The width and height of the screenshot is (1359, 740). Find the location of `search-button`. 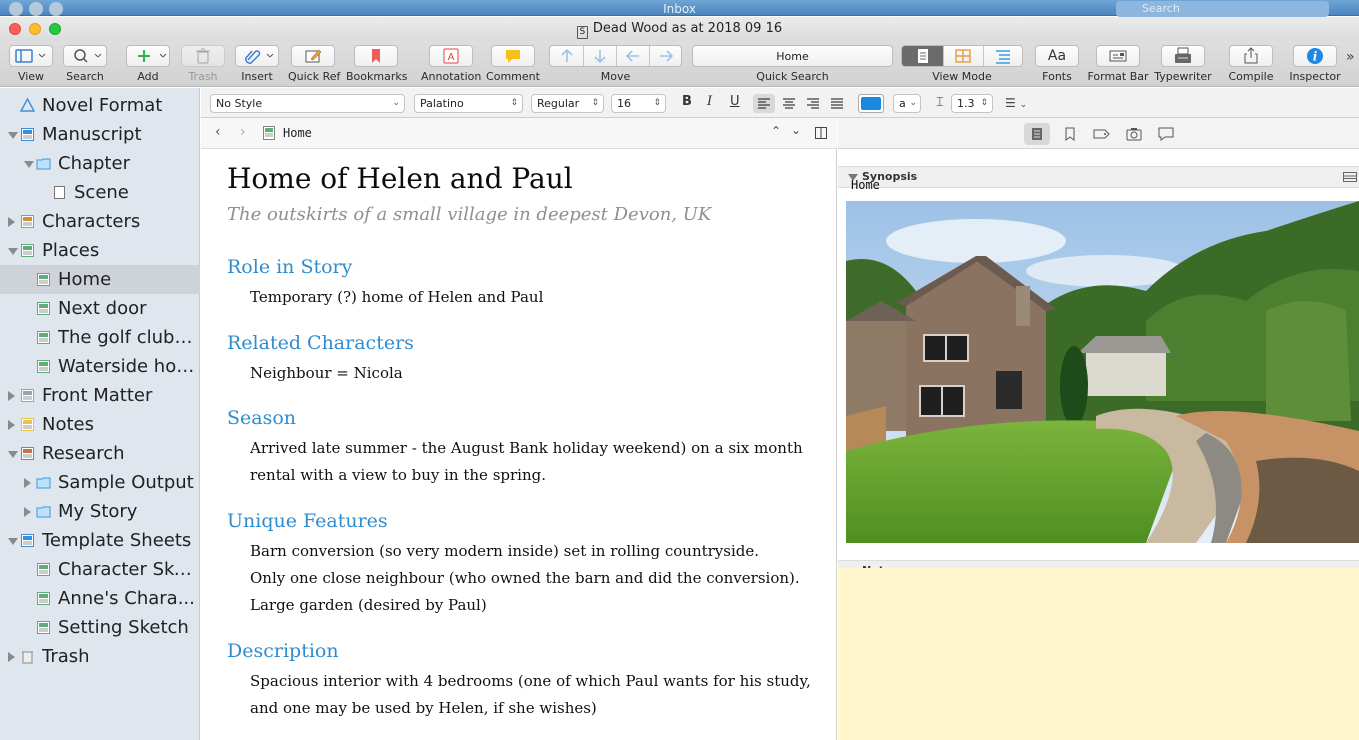

search-button is located at coordinates (85, 56).